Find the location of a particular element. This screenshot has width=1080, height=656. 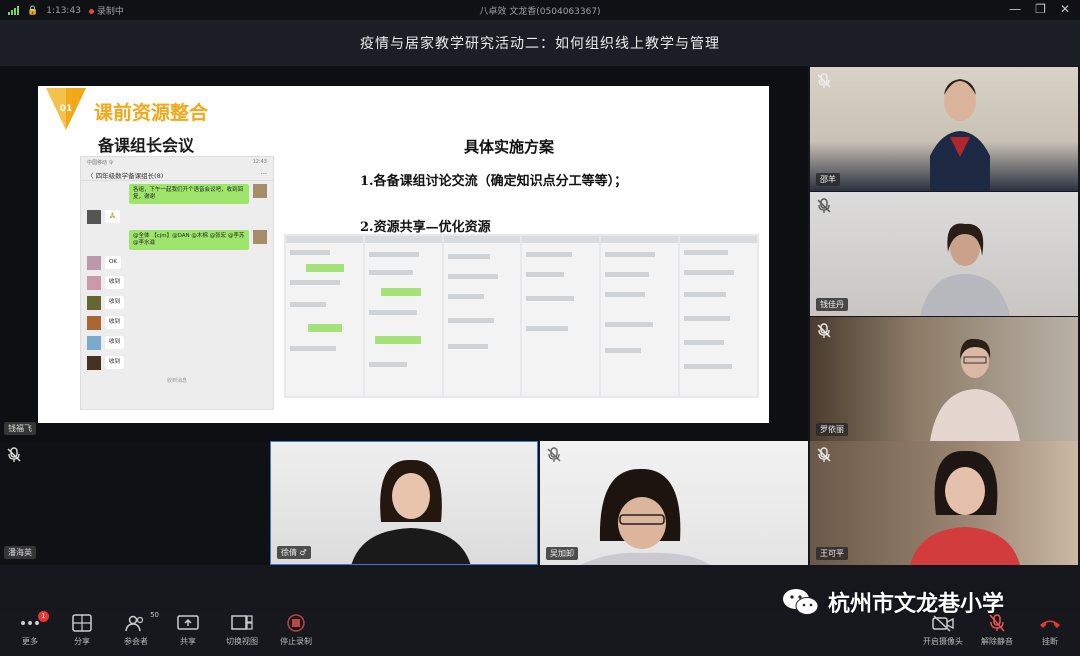

slide-subheading: 备课组长会议 is located at coordinates (146, 145).